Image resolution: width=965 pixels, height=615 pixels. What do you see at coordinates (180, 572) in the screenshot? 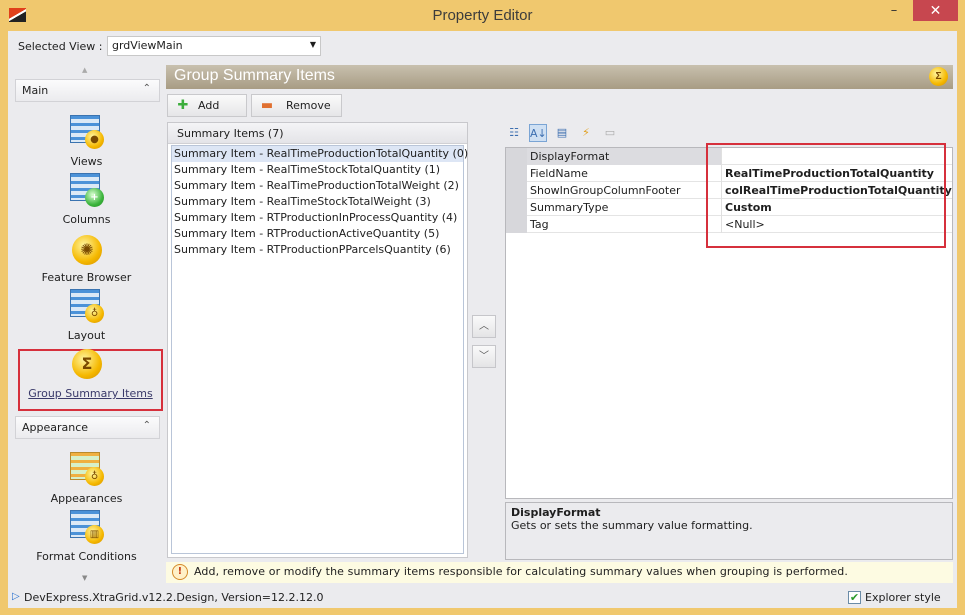
I see `info-icon: !` at bounding box center [180, 572].